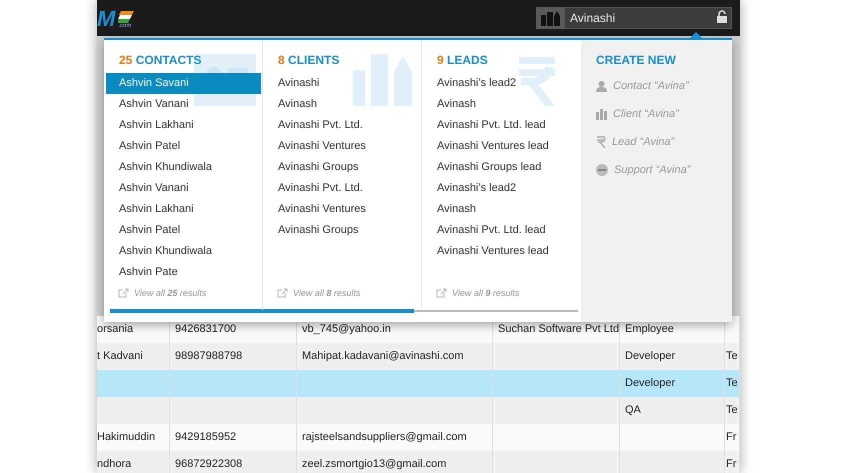  I want to click on table-cell-text: Employee, so click(649, 330).